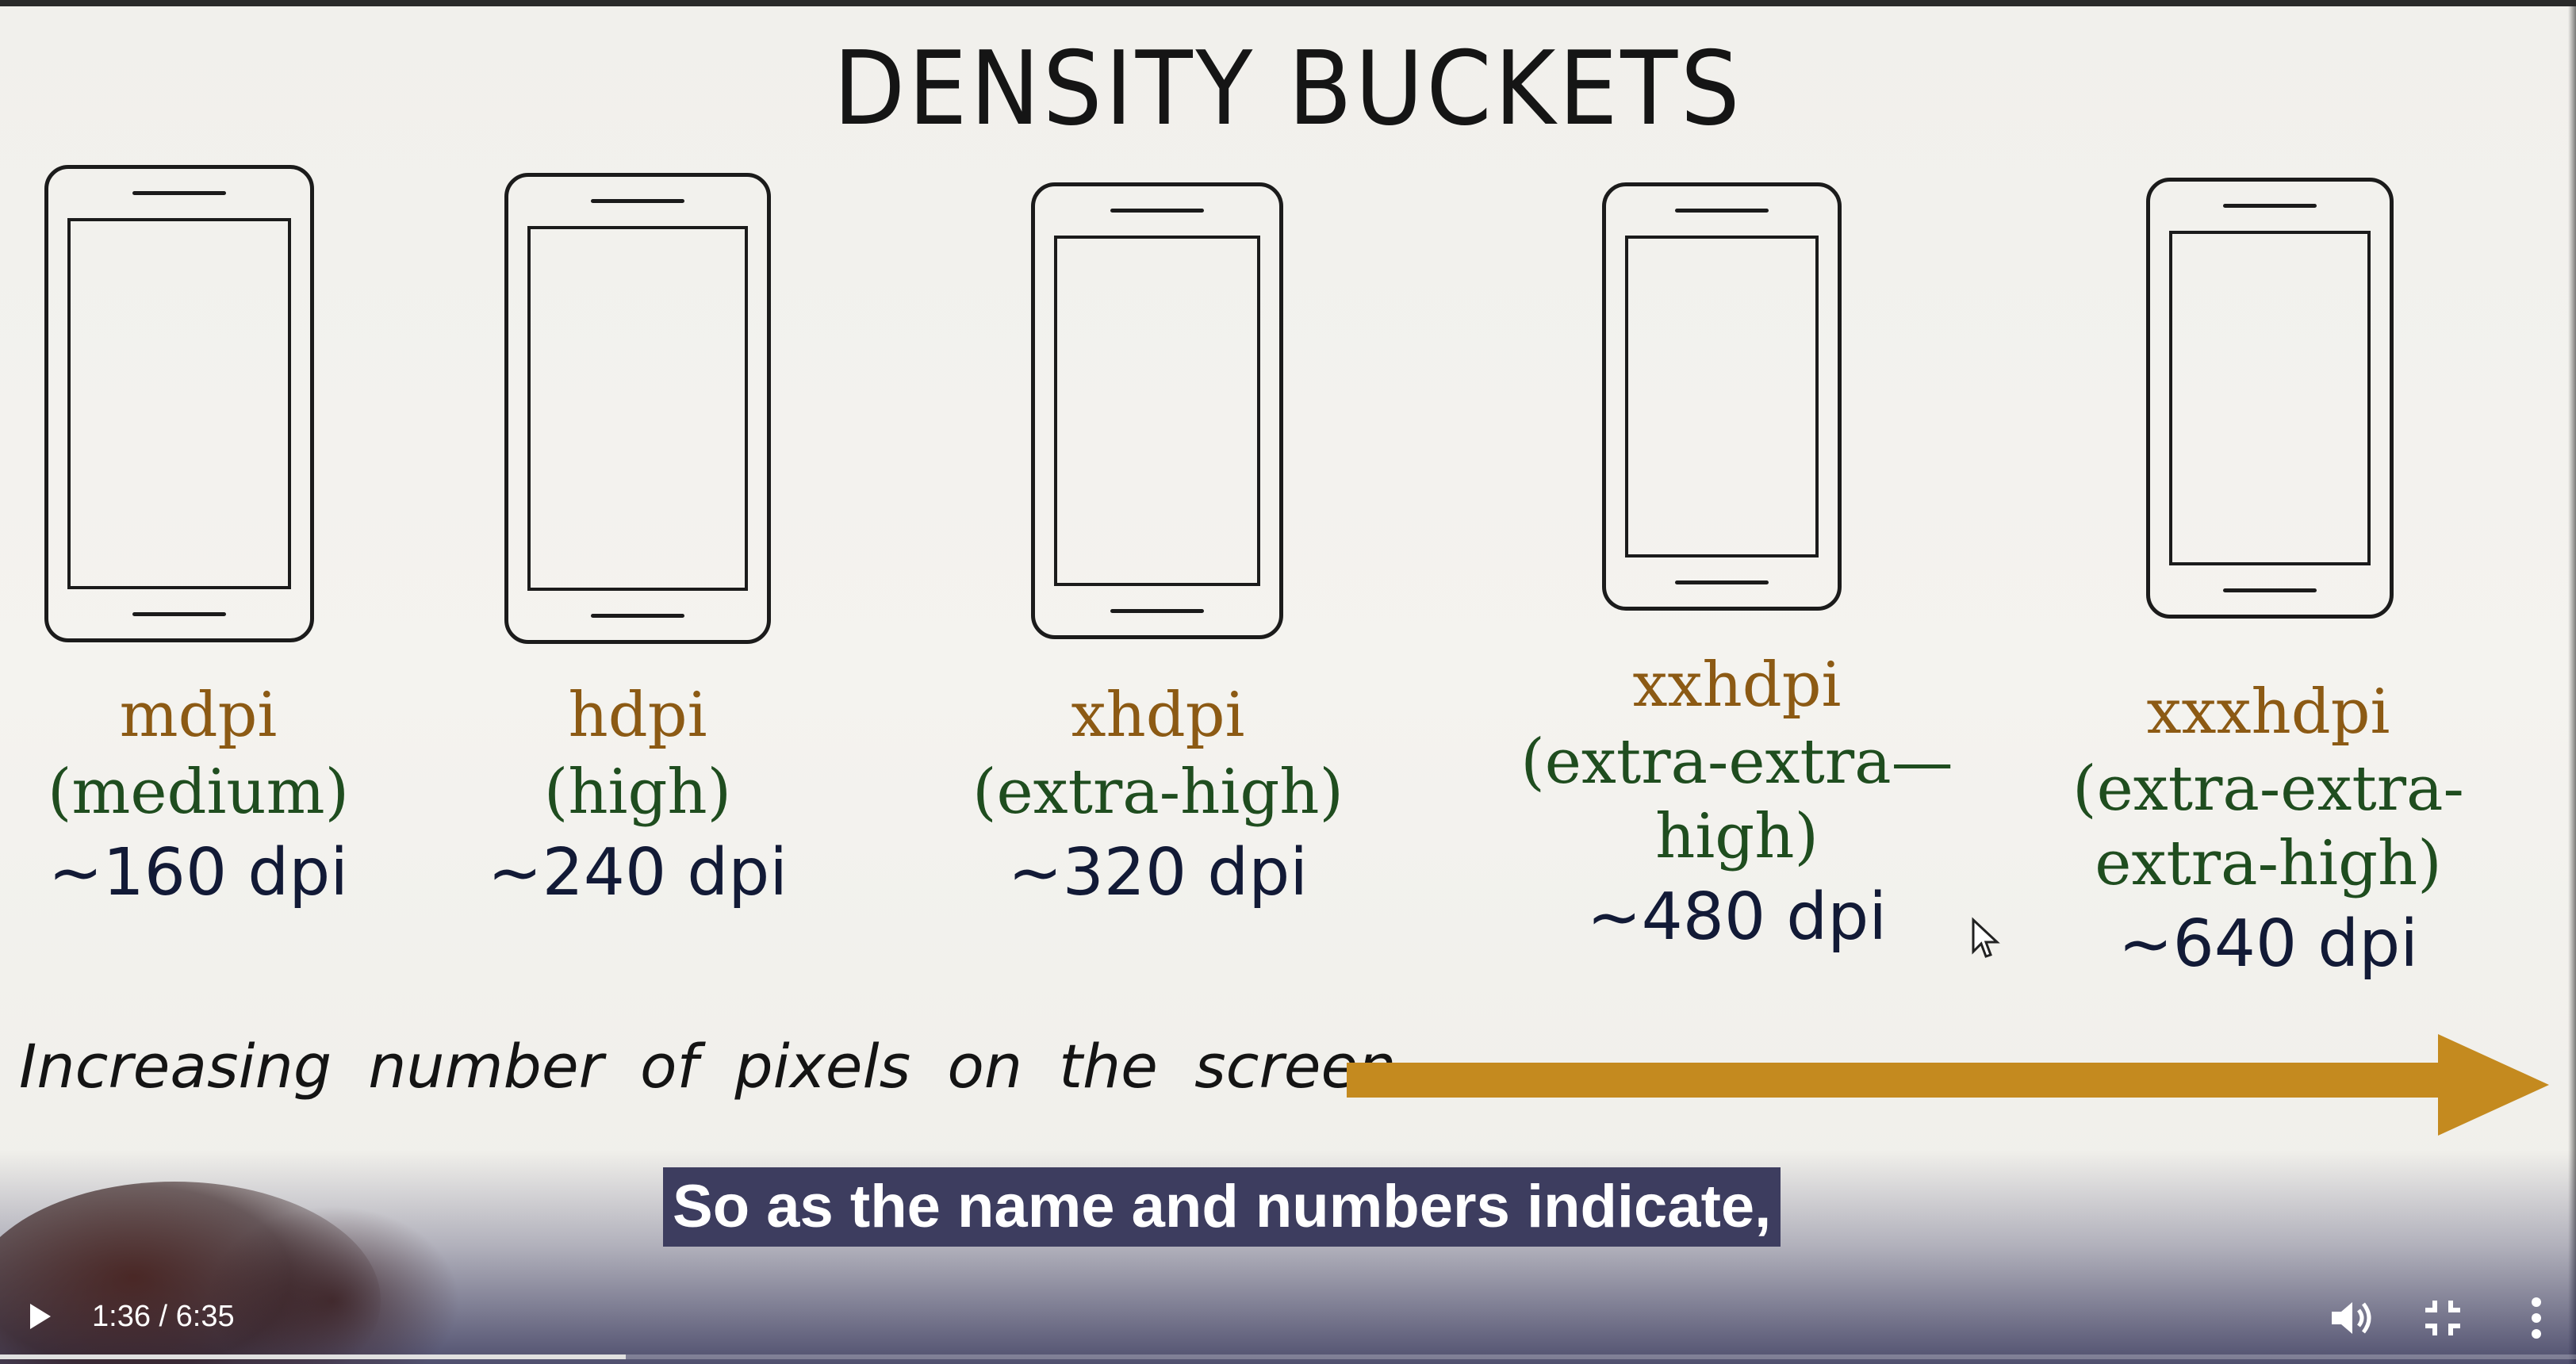 The height and width of the screenshot is (1364, 2576). Describe the element at coordinates (1158, 715) in the screenshot. I see `bucket-name: xhdpi` at that location.